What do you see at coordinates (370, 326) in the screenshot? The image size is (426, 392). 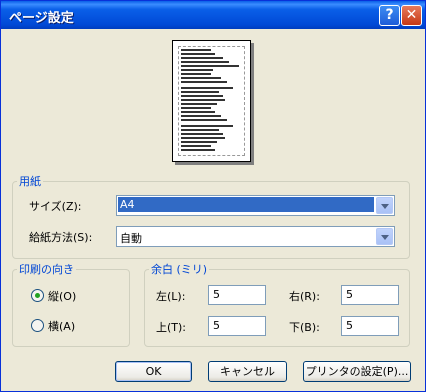 I see `bottom-margin-input: 5` at bounding box center [370, 326].